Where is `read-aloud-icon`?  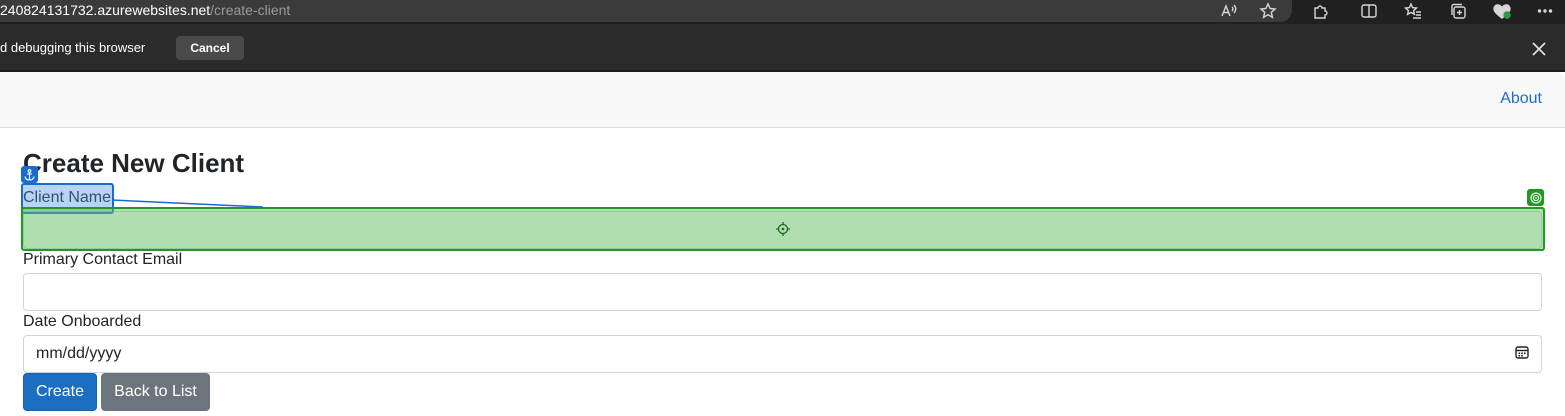
read-aloud-icon is located at coordinates (1229, 11).